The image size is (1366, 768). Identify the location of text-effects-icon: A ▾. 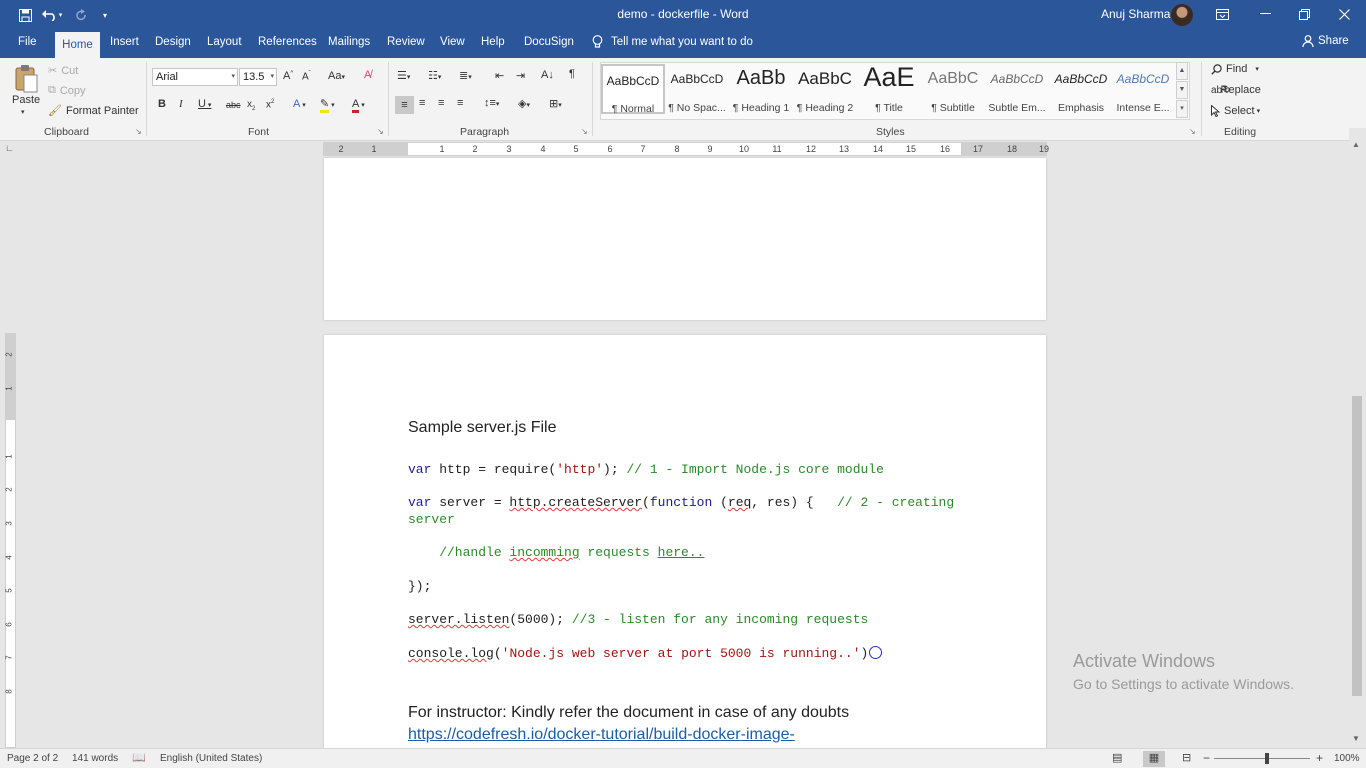
(299, 104).